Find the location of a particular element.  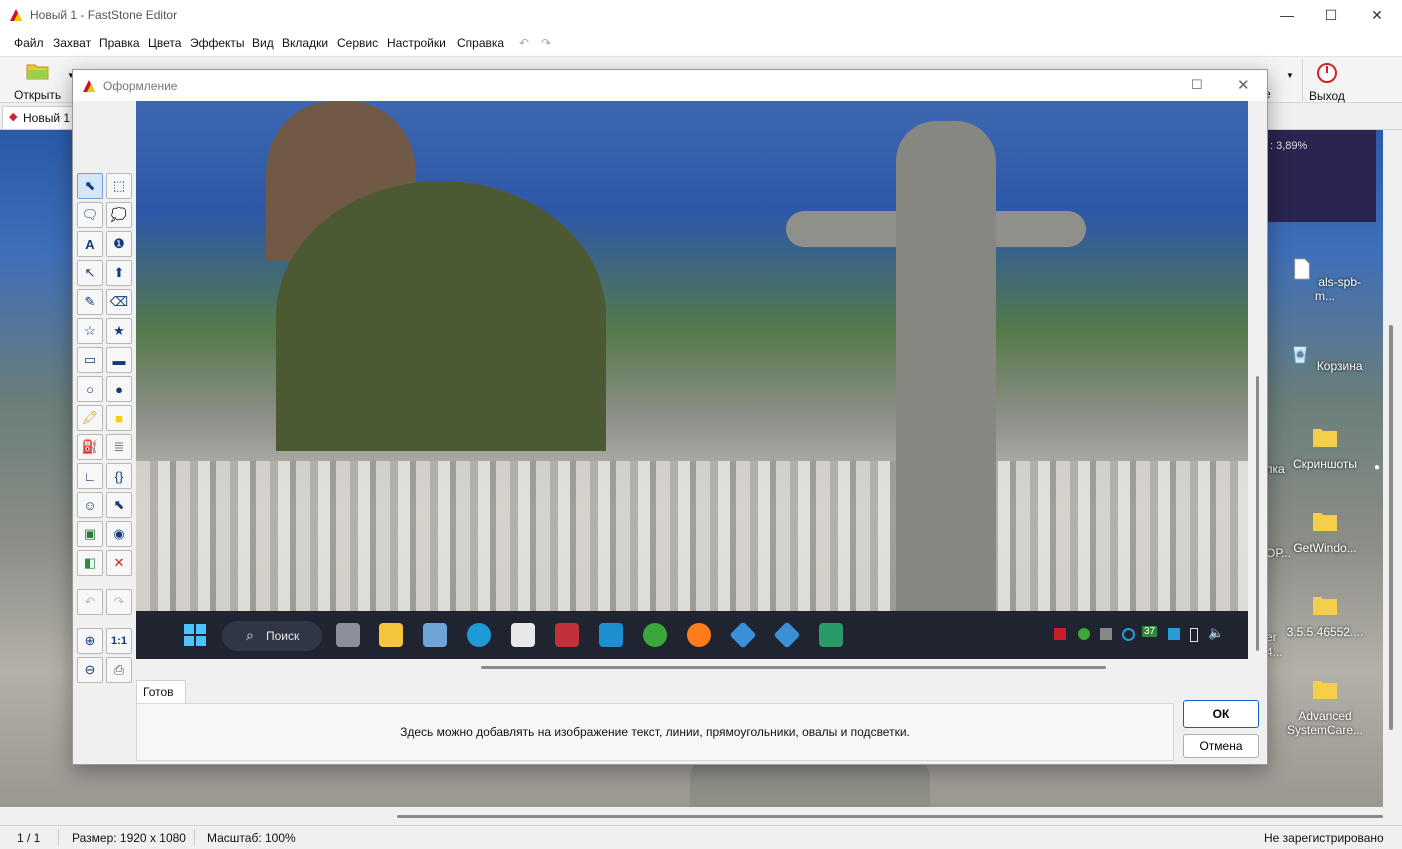

note-dropdown-icon: ▼ is located at coordinates (1290, 75).